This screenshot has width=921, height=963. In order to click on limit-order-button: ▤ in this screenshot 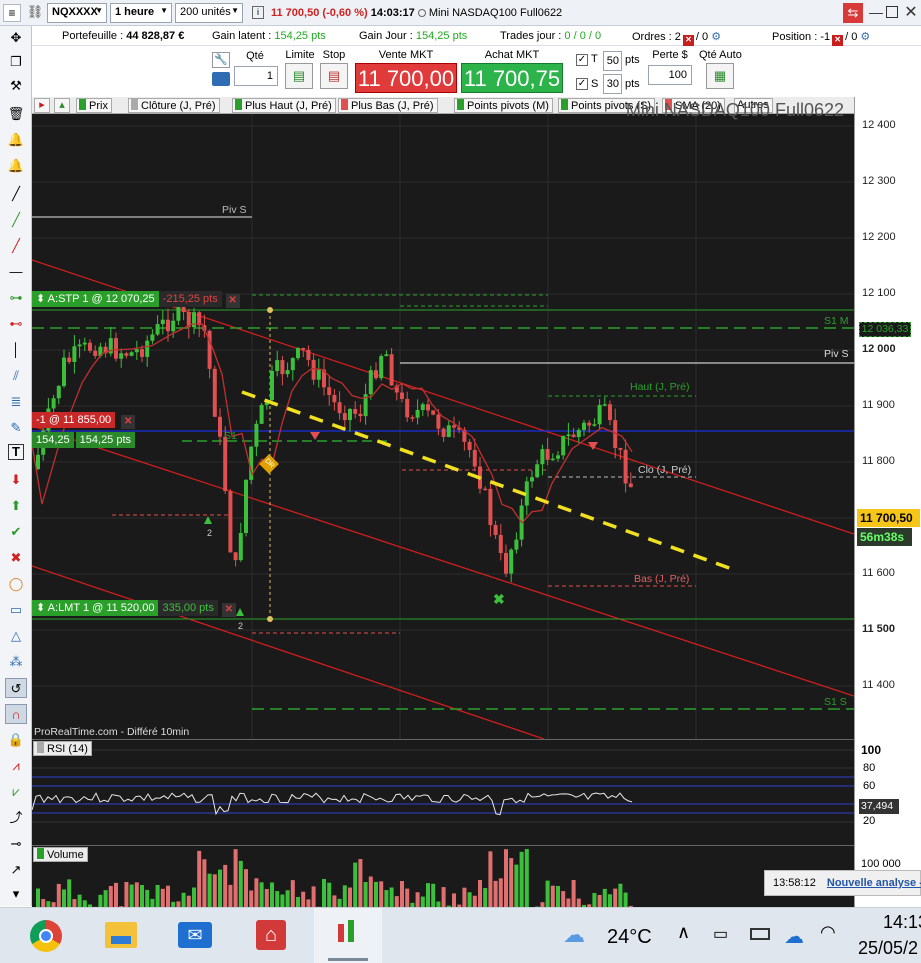, I will do `click(299, 76)`.